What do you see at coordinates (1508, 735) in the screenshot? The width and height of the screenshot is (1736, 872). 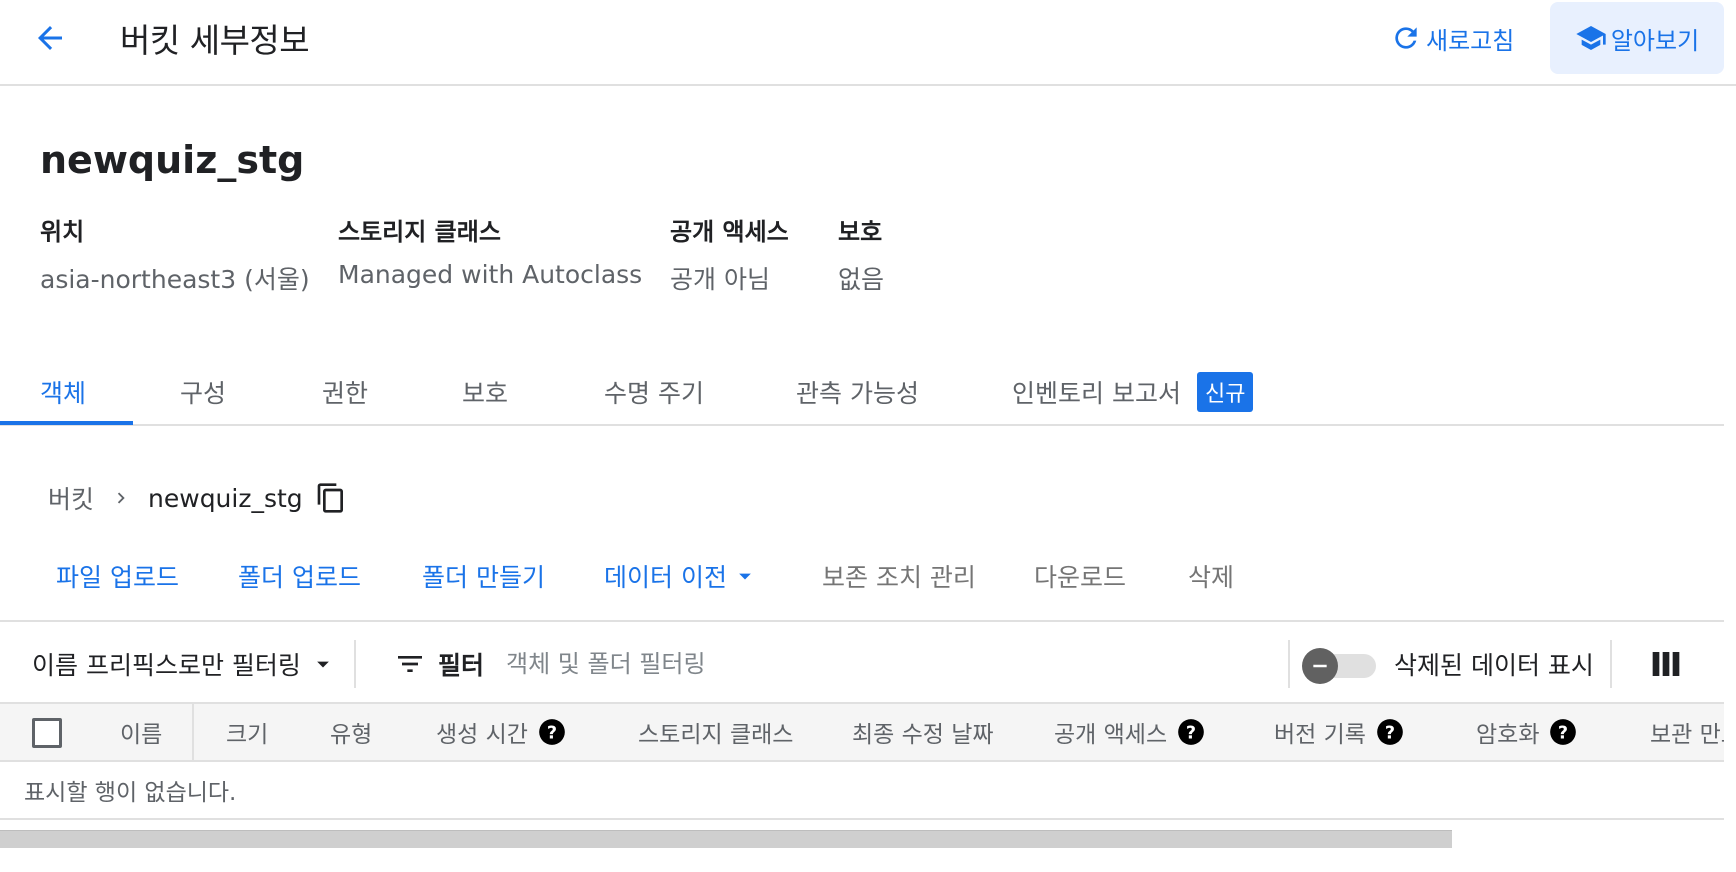 I see `column-label: 암호화` at bounding box center [1508, 735].